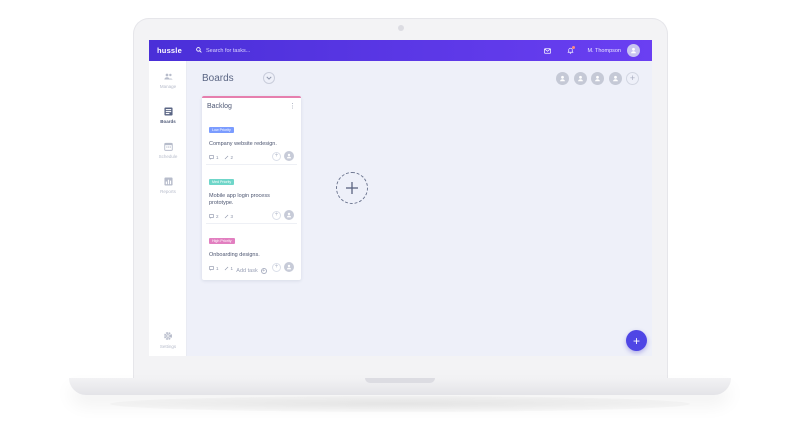 This screenshot has height=422, width=800. I want to click on comment-count: 1, so click(214, 157).